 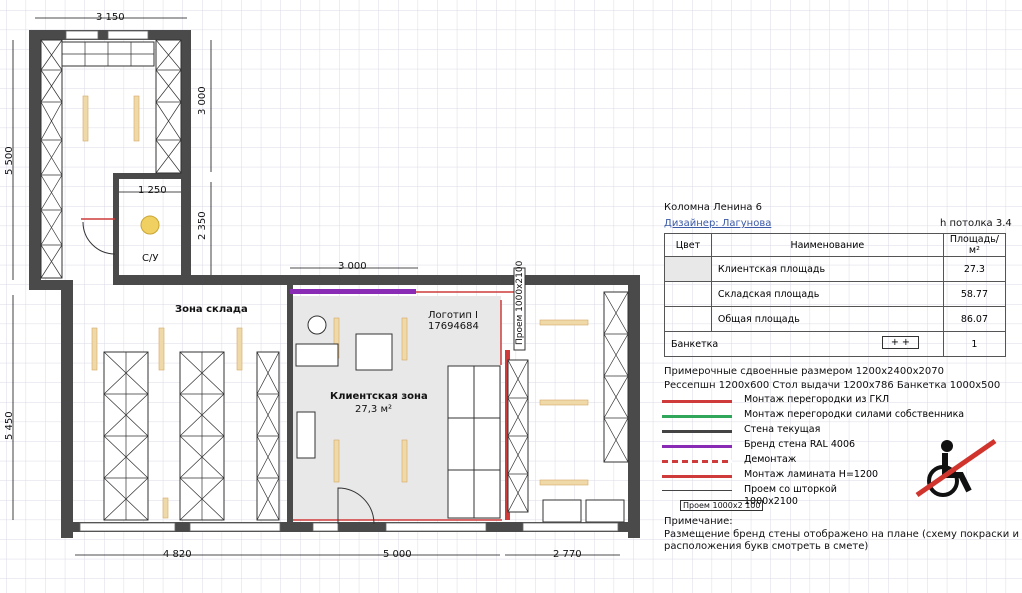 What do you see at coordinates (827, 245) in the screenshot?
I see `col-name: Наименование` at bounding box center [827, 245].